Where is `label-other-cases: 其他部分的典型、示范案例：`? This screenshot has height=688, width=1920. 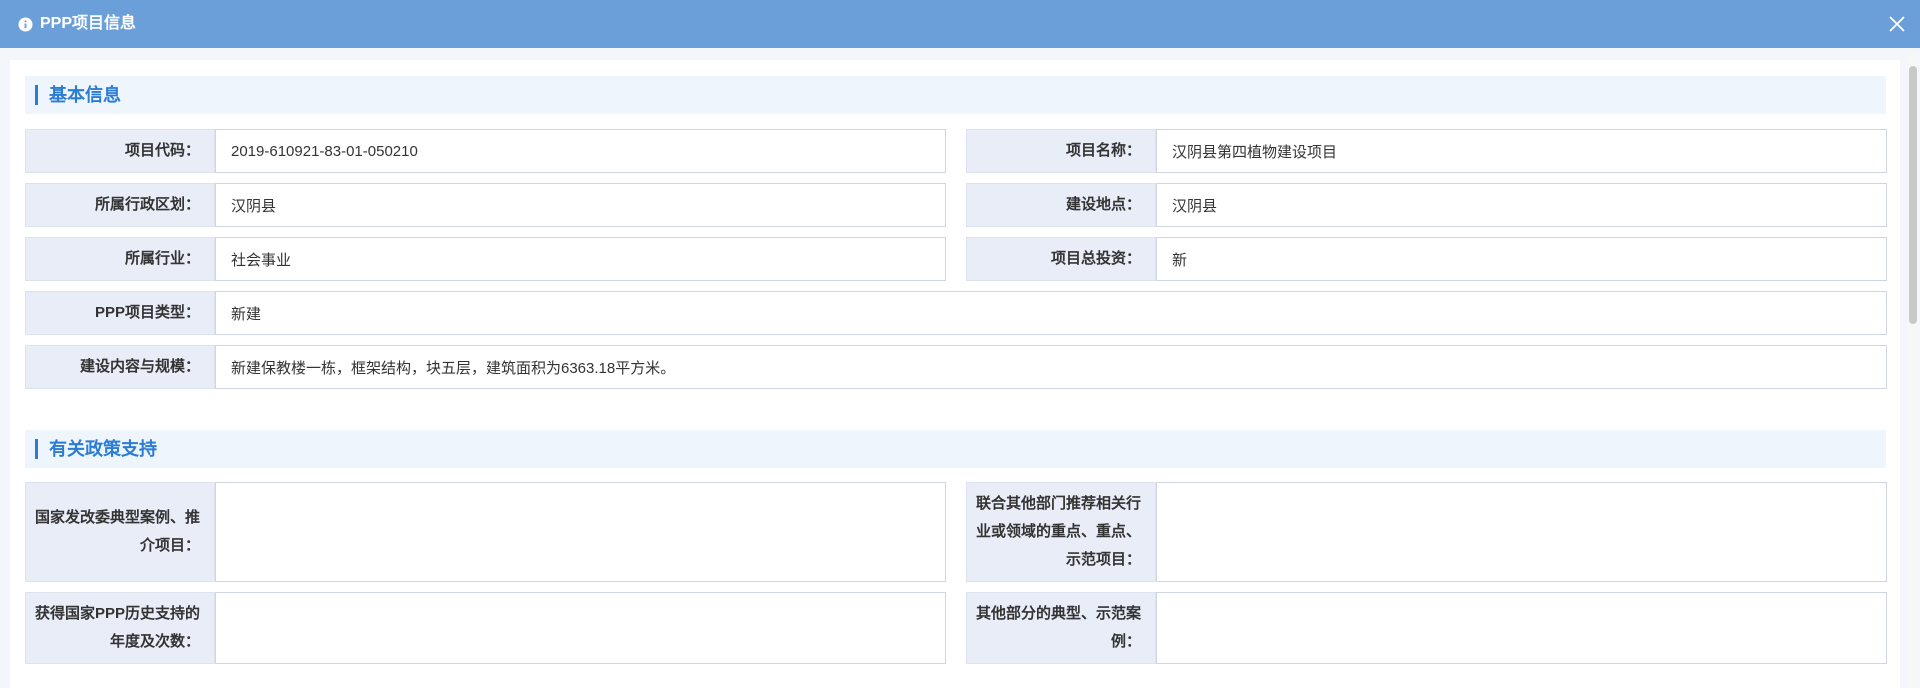
label-other-cases: 其他部分的典型、示范案例： is located at coordinates (1061, 628).